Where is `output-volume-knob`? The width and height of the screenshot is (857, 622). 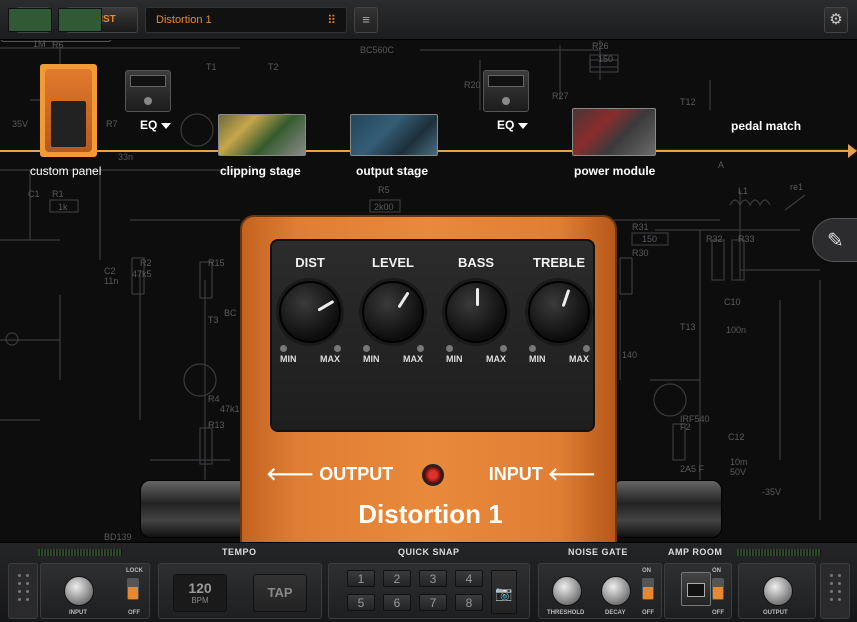 output-volume-knob is located at coordinates (778, 591).